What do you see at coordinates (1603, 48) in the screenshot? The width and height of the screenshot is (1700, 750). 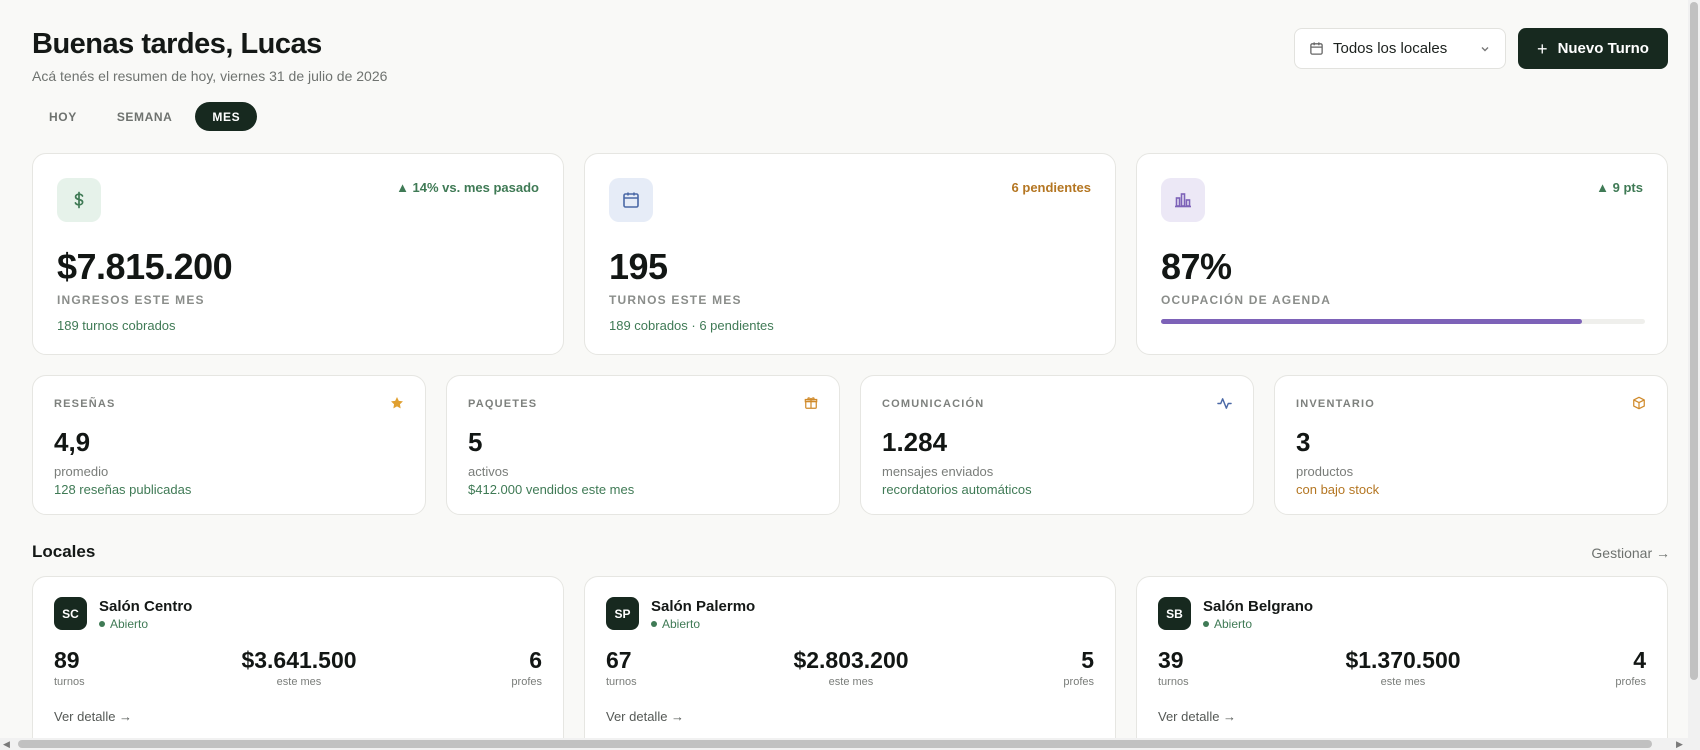 I see `new-appointment-label: Nuevo Turno` at bounding box center [1603, 48].